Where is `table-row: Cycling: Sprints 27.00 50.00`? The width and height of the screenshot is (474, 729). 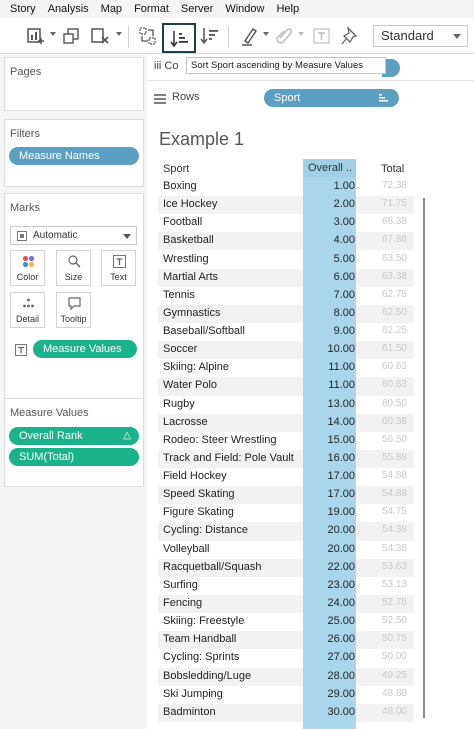 table-row: Cycling: Sprints 27.00 50.00 is located at coordinates (286, 658).